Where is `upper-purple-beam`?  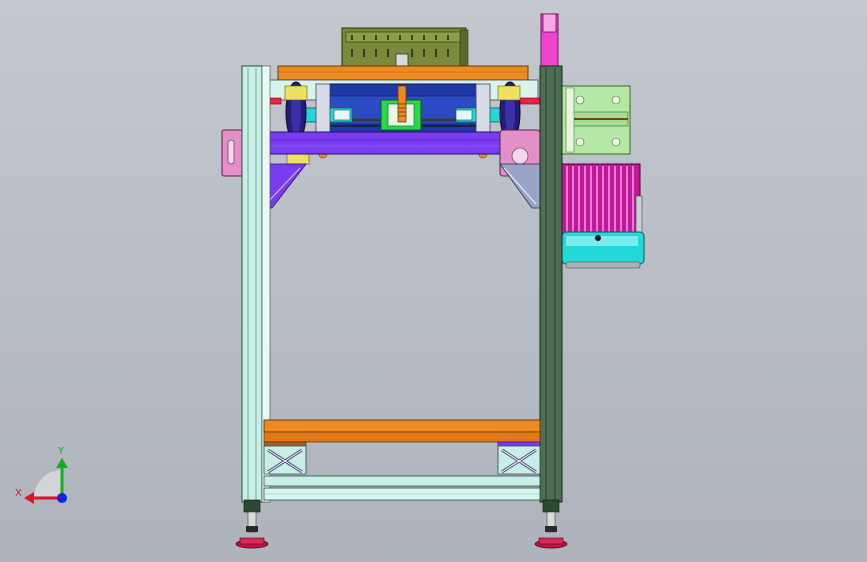 upper-purple-beam is located at coordinates (402, 143).